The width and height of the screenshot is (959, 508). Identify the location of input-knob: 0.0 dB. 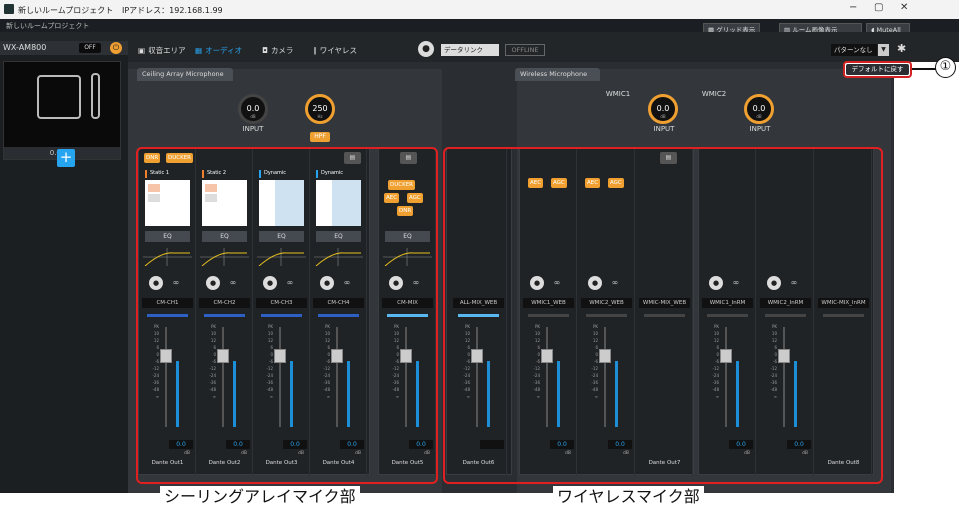
(253, 109).